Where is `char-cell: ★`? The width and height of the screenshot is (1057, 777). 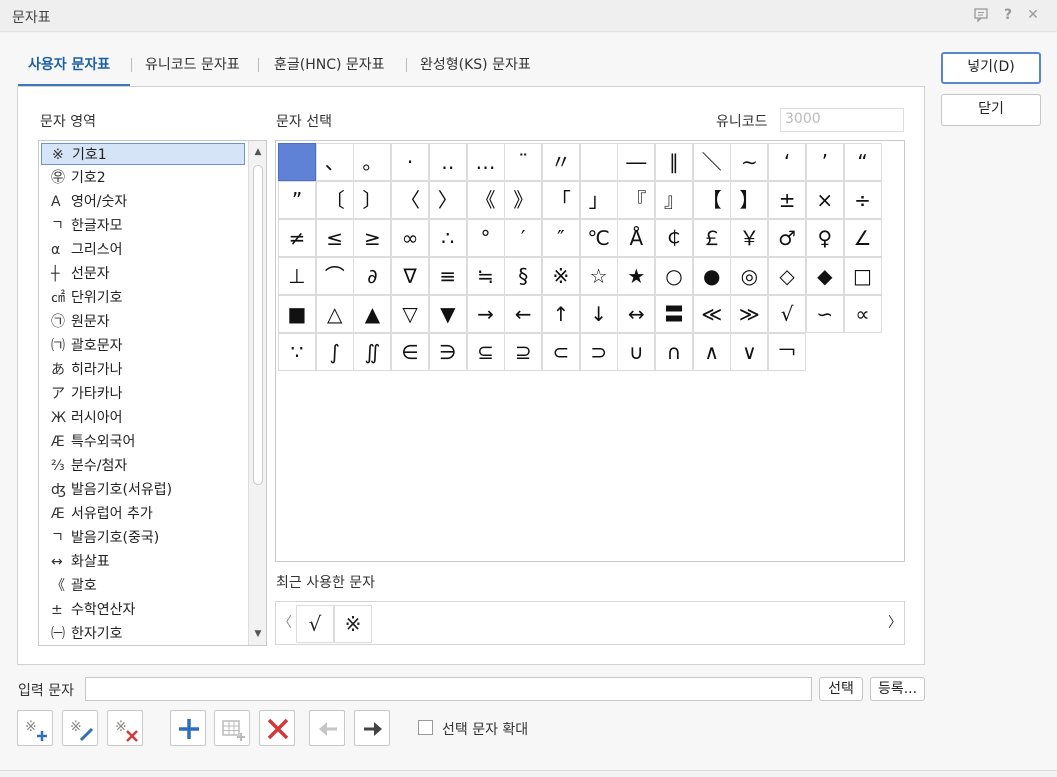 char-cell: ★ is located at coordinates (636, 276).